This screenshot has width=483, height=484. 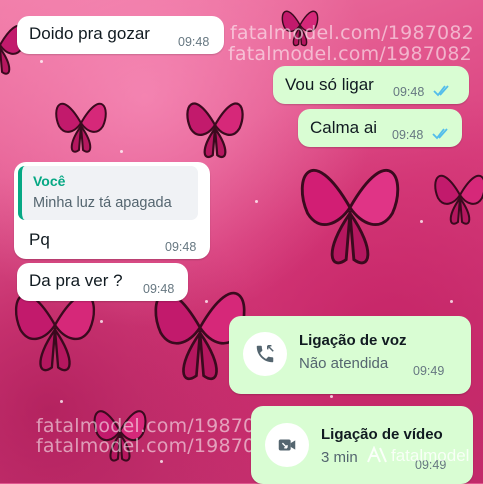 What do you see at coordinates (380, 128) in the screenshot?
I see `message-bubble-outgoing: Calma ai 09:48` at bounding box center [380, 128].